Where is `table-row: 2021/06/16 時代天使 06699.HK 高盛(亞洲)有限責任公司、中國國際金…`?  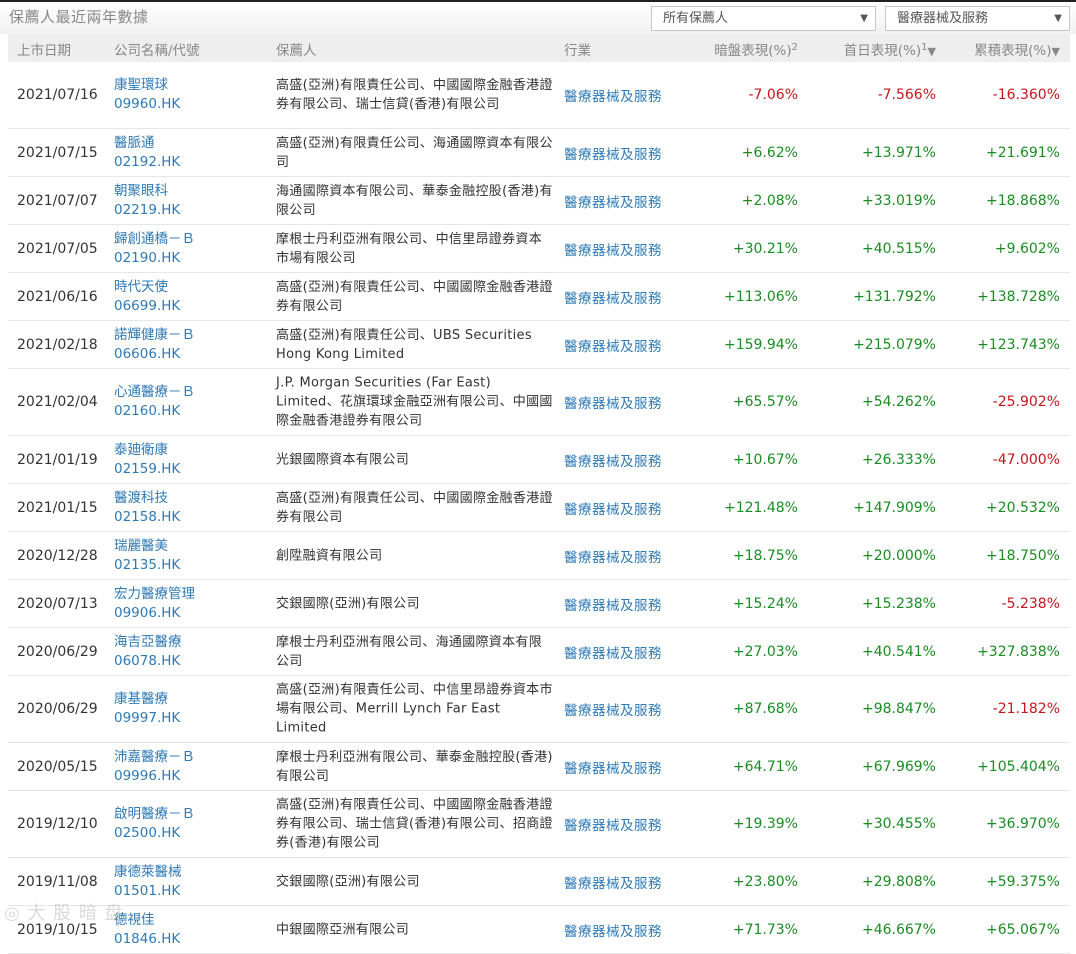
table-row: 2021/06/16 時代天使 06699.HK 高盛(亞洲)有限責任公司、中國國際金… is located at coordinates (539, 297).